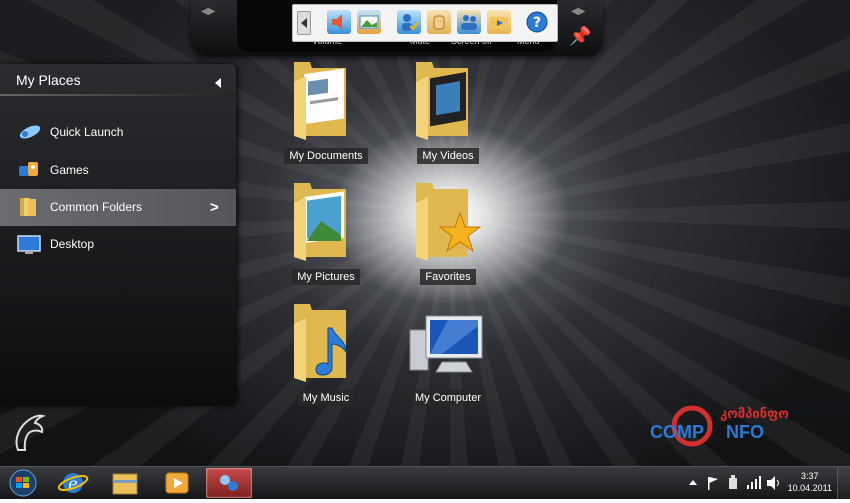 The width and height of the screenshot is (850, 503). I want to click on folder-arrow-icon, so click(499, 23).